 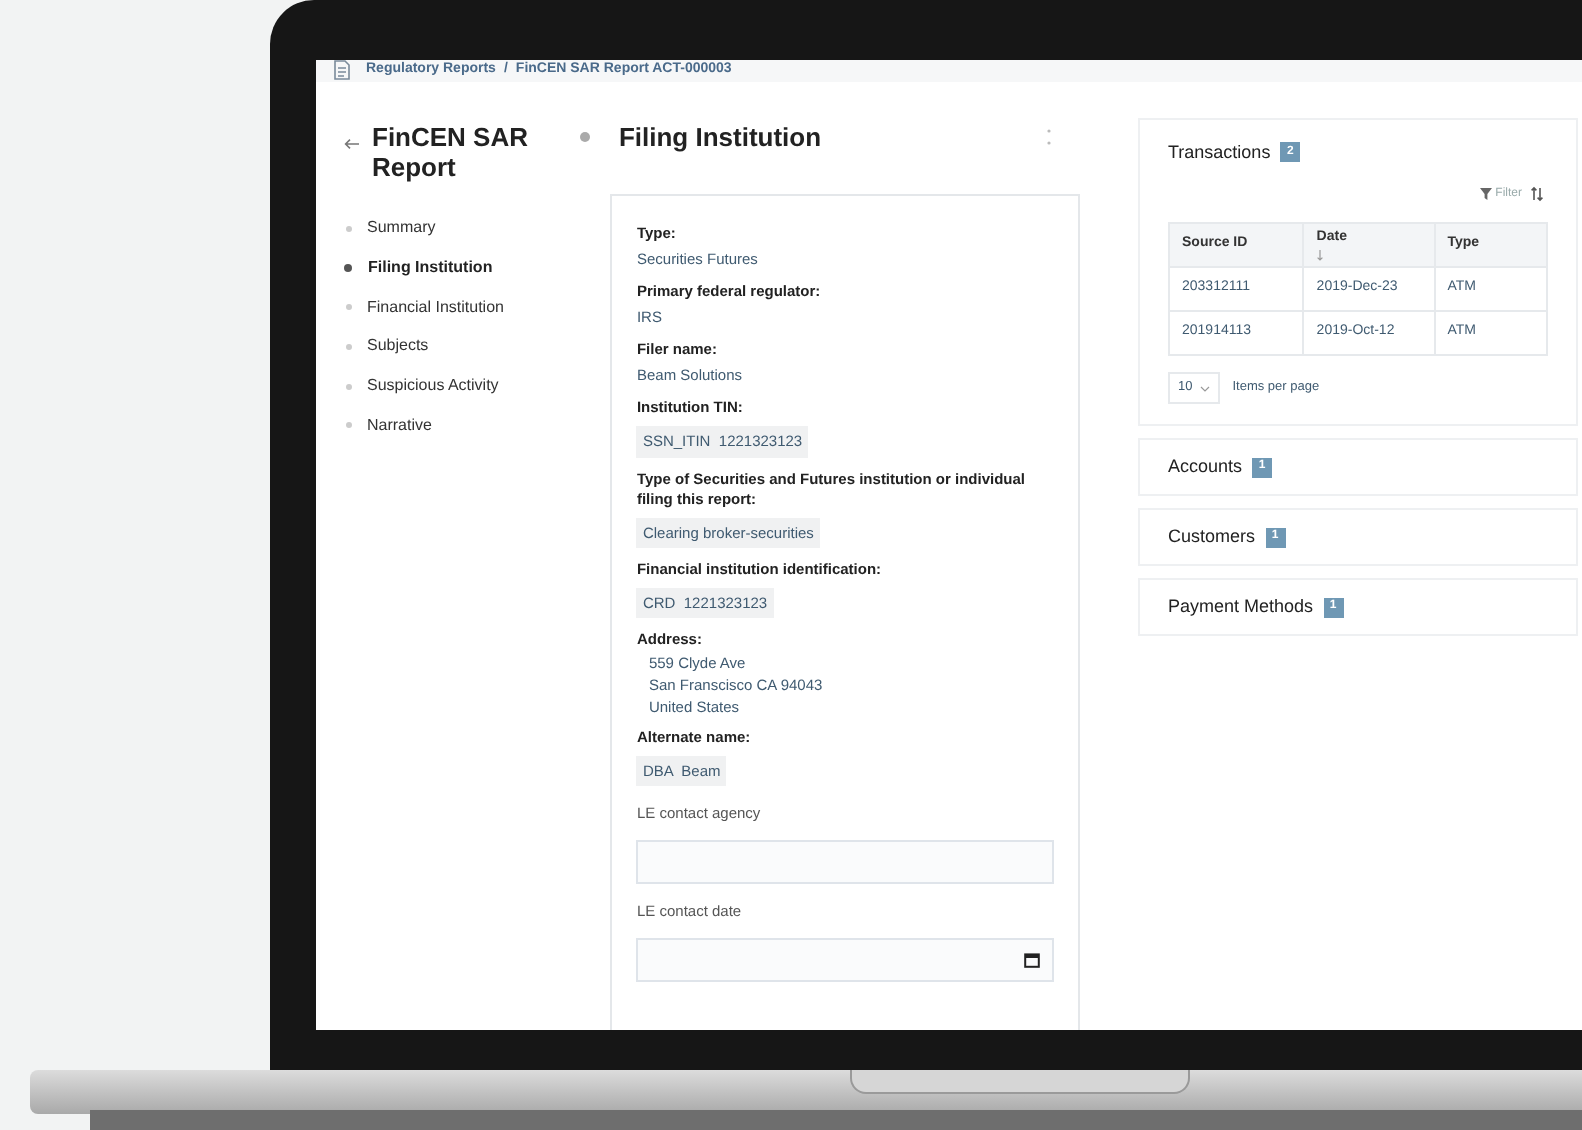 I want to click on filter-icon, so click(x=1485, y=194).